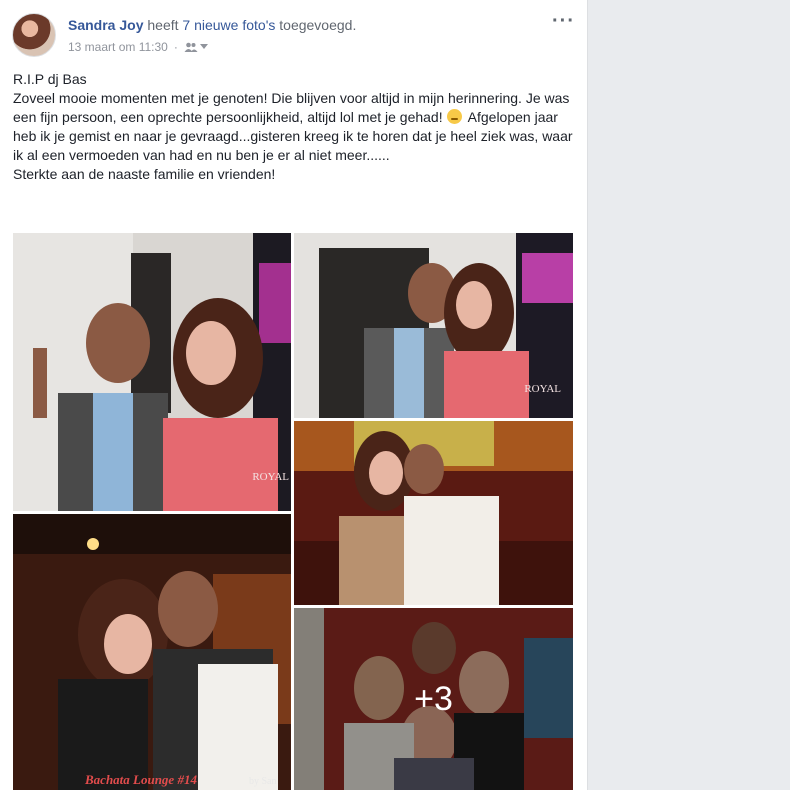  What do you see at coordinates (141, 779) in the screenshot?
I see `photo-watermark-bachata: Bachata Lounge #14` at bounding box center [141, 779].